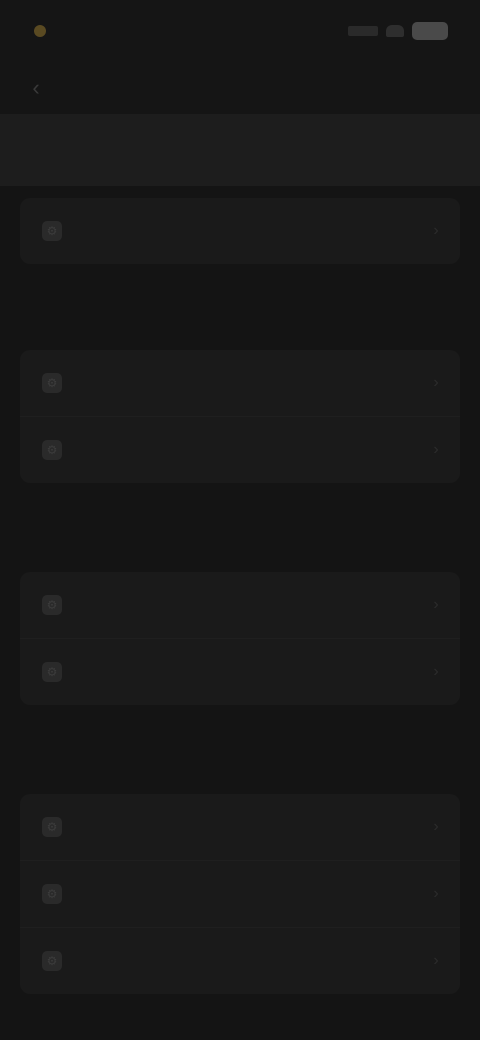 The width and height of the screenshot is (480, 1040). I want to click on navigation-bar: ‹, so click(240, 88).